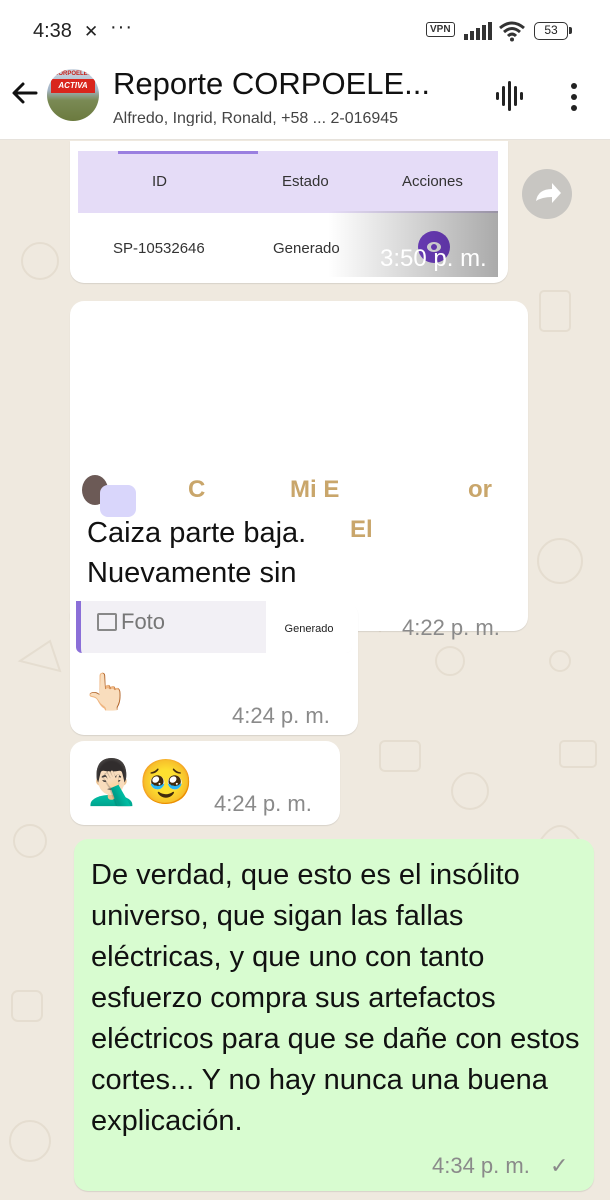  Describe the element at coordinates (143, 621) in the screenshot. I see `quoted-label: Foto` at that location.